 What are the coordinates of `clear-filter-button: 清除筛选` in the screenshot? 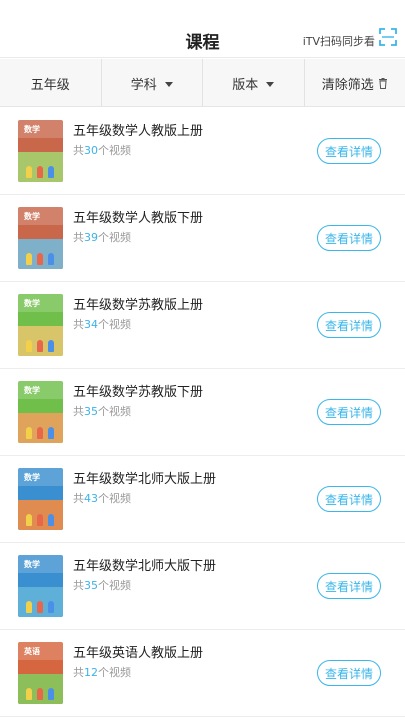 It's located at (355, 83).